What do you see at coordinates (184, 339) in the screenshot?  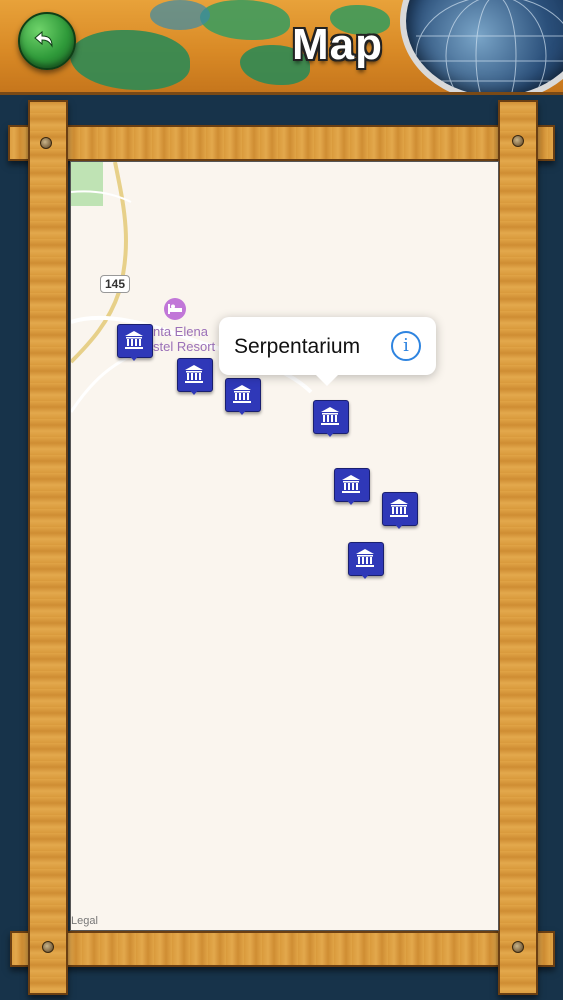 I see `hotel-label: nta Elena stel Resort` at bounding box center [184, 339].